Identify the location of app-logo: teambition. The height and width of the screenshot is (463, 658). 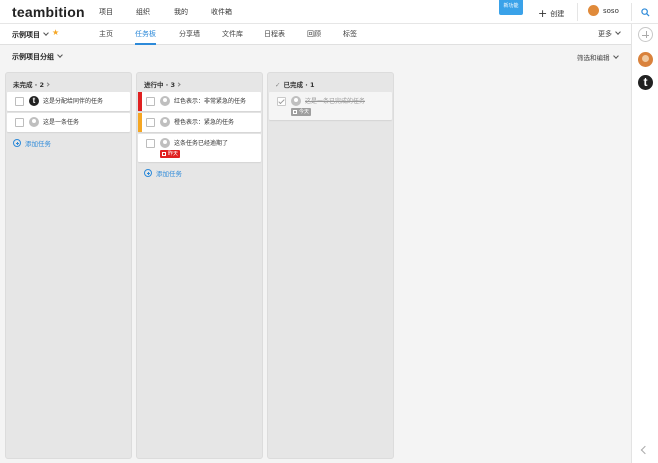
(48, 12).